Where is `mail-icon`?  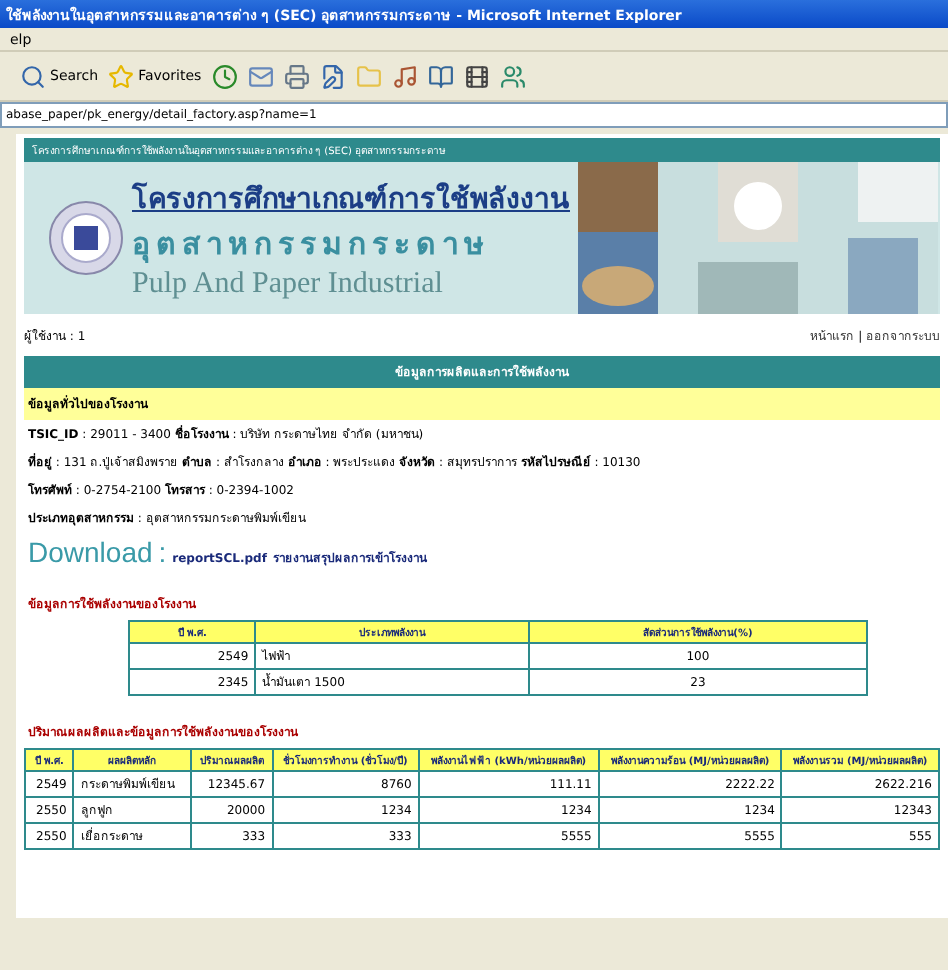 mail-icon is located at coordinates (260, 76).